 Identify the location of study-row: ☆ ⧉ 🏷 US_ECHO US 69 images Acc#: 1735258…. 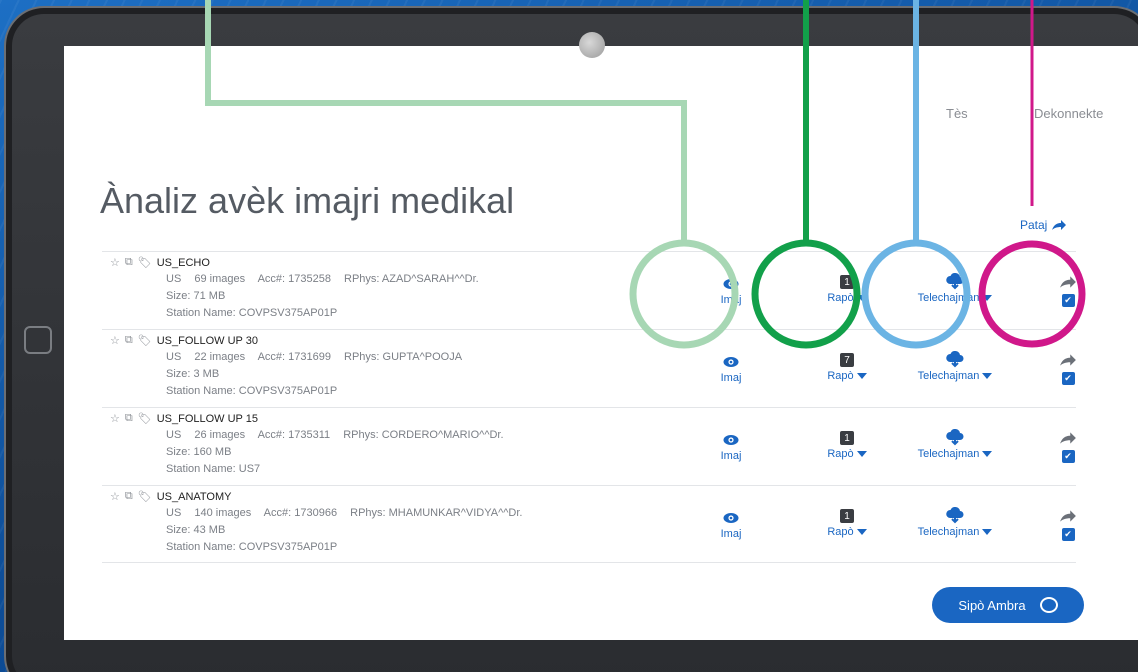
(589, 290).